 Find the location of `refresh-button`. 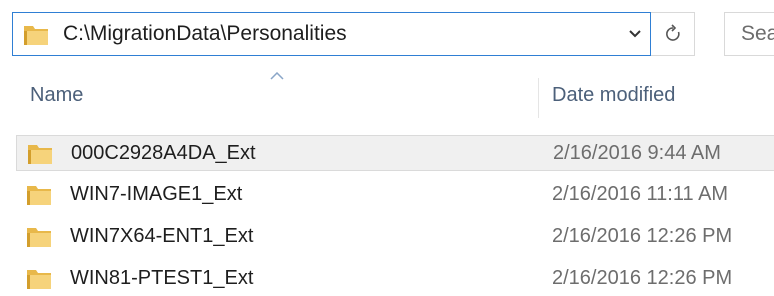

refresh-button is located at coordinates (673, 34).